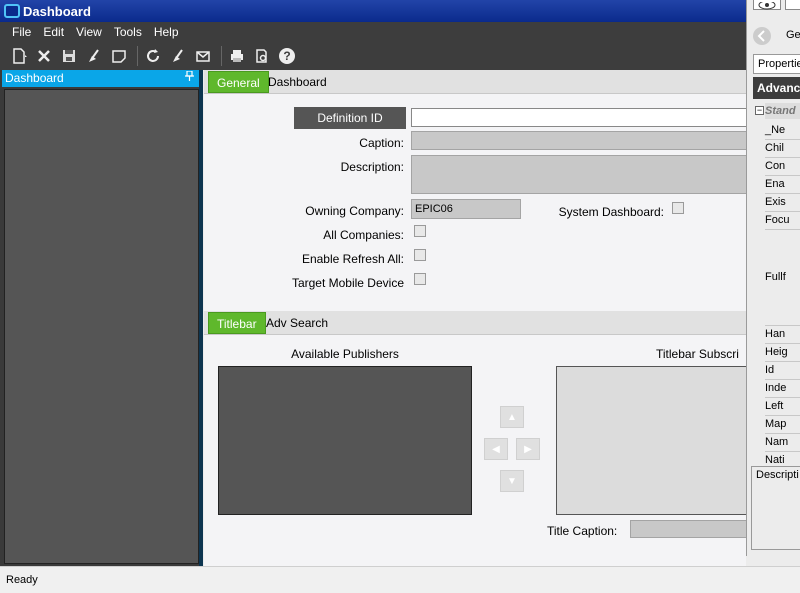 The image size is (800, 593). Describe the element at coordinates (262, 56) in the screenshot. I see `print-preview-icon` at that location.